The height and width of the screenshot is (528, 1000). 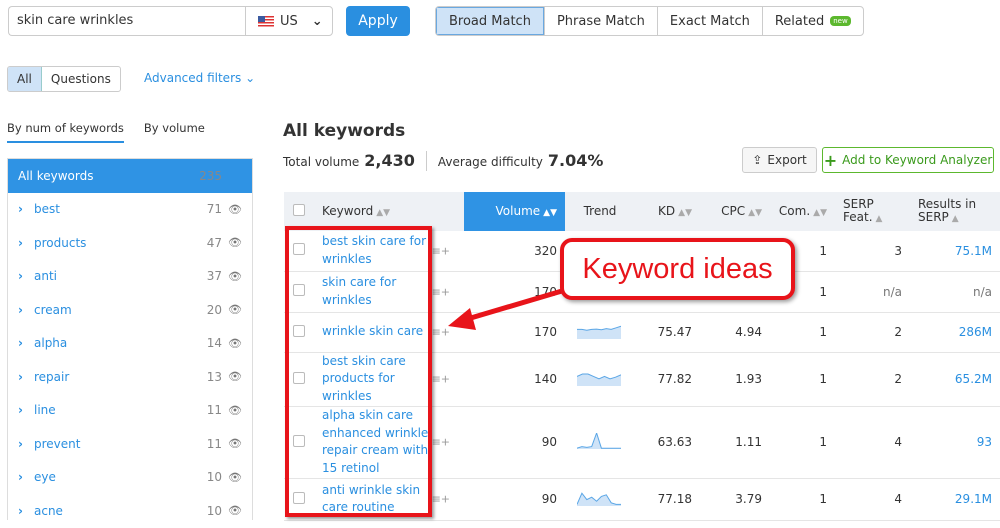 I want to click on new-badge: new, so click(x=840, y=21).